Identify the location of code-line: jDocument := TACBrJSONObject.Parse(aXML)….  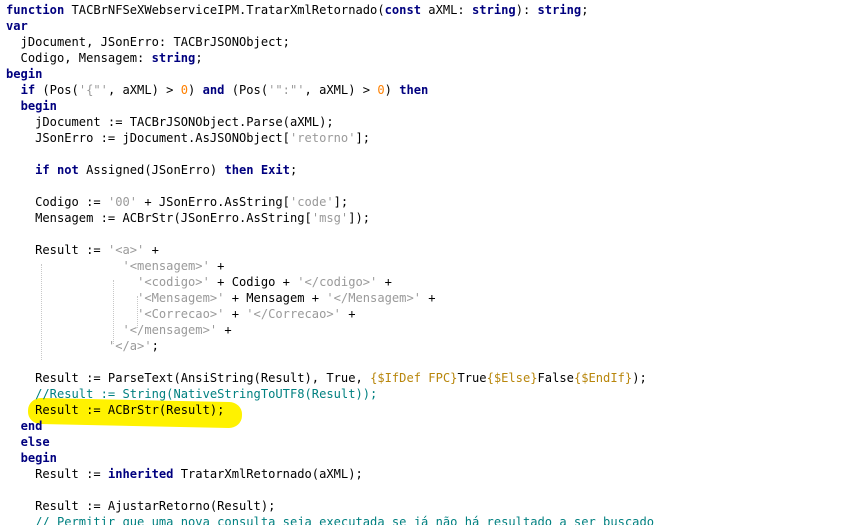
(170, 122).